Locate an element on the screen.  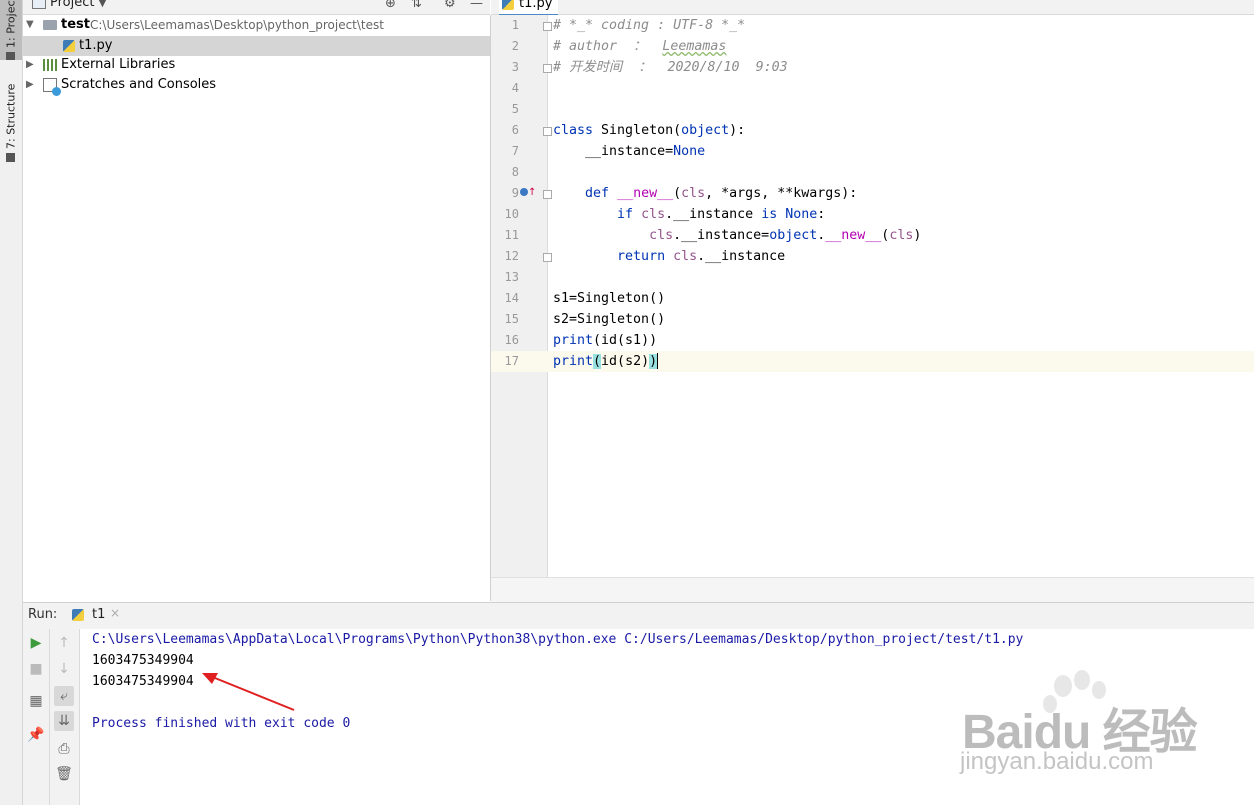
layout-icon: ▦ is located at coordinates (36, 701).